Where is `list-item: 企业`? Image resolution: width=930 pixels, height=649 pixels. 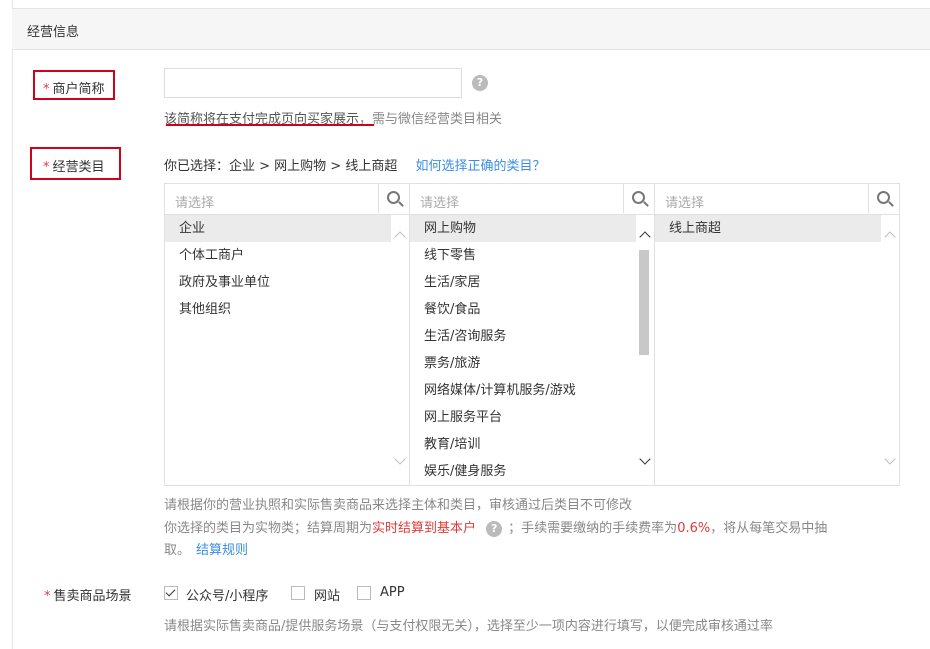 list-item: 企业 is located at coordinates (278, 228).